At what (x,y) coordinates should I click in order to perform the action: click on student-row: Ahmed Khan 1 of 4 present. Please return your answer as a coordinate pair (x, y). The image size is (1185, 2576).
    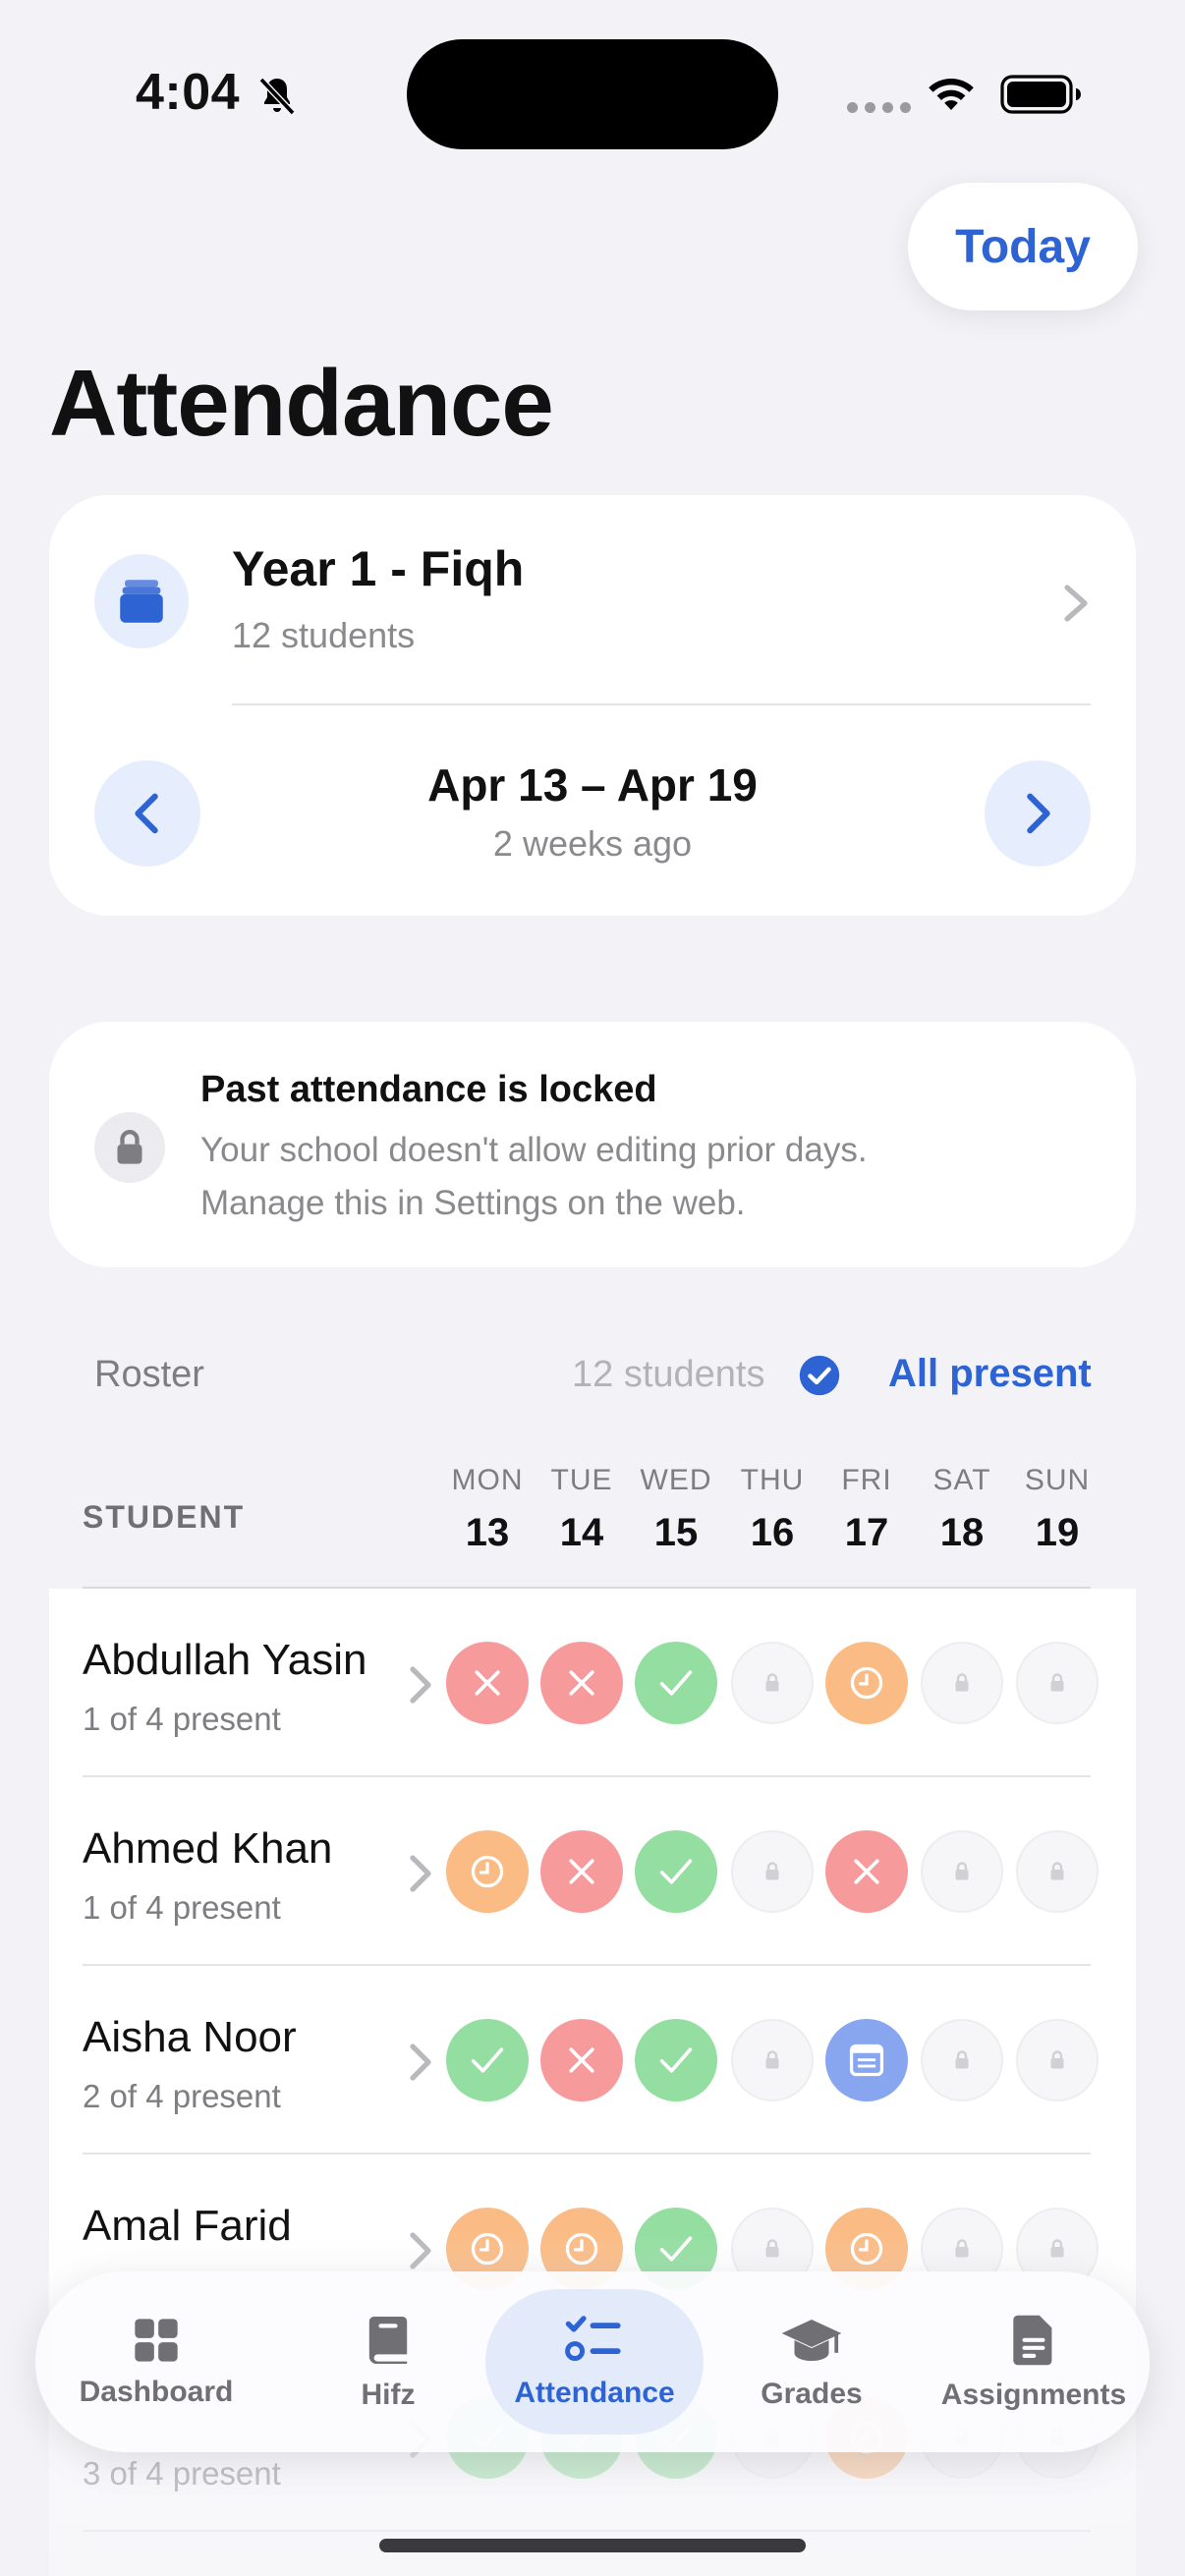
    Looking at the image, I should click on (592, 1871).